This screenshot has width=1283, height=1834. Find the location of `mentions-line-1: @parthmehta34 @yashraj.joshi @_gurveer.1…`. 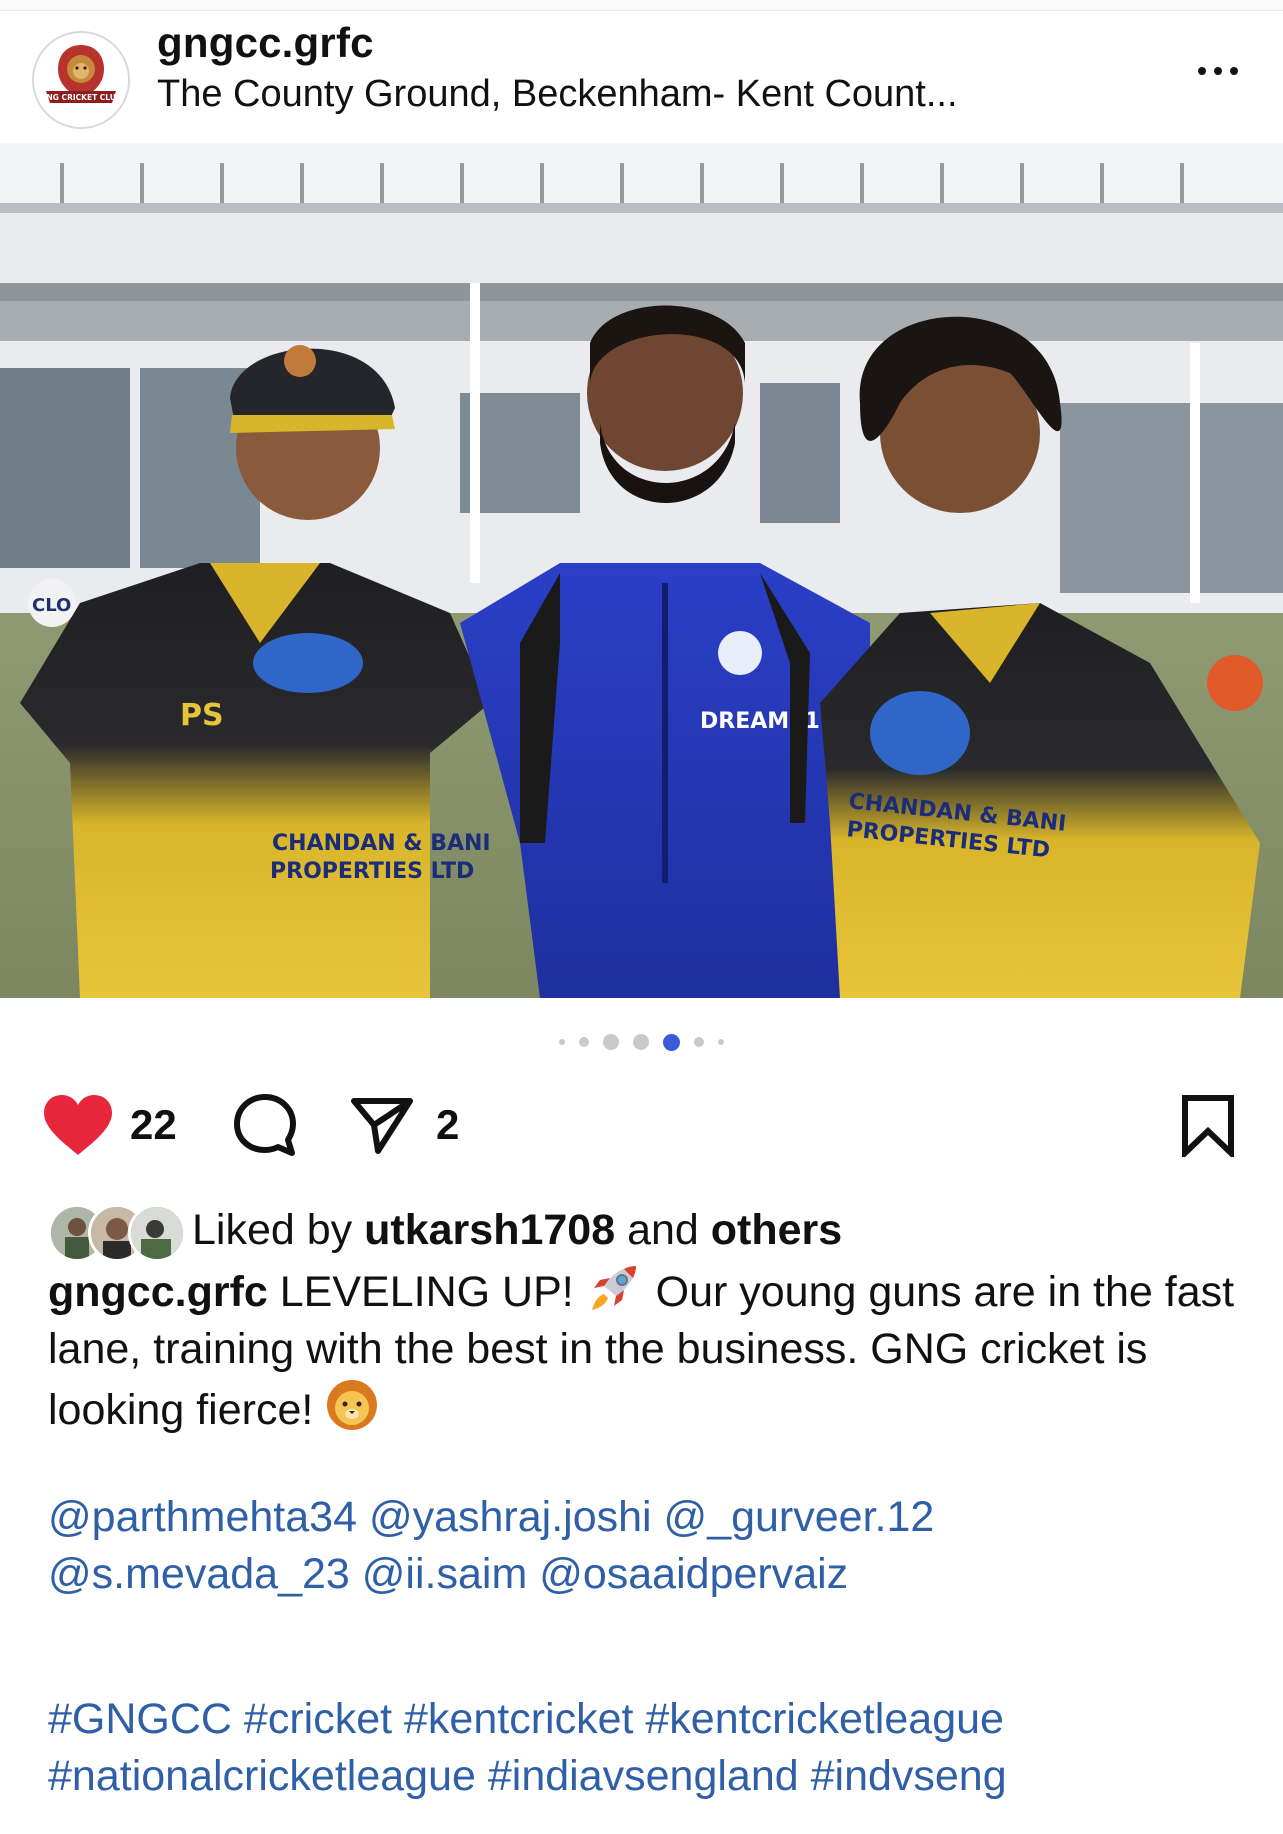

mentions-line-1: @parthmehta34 @yashraj.joshi @_gurveer.1… is located at coordinates (658, 1517).